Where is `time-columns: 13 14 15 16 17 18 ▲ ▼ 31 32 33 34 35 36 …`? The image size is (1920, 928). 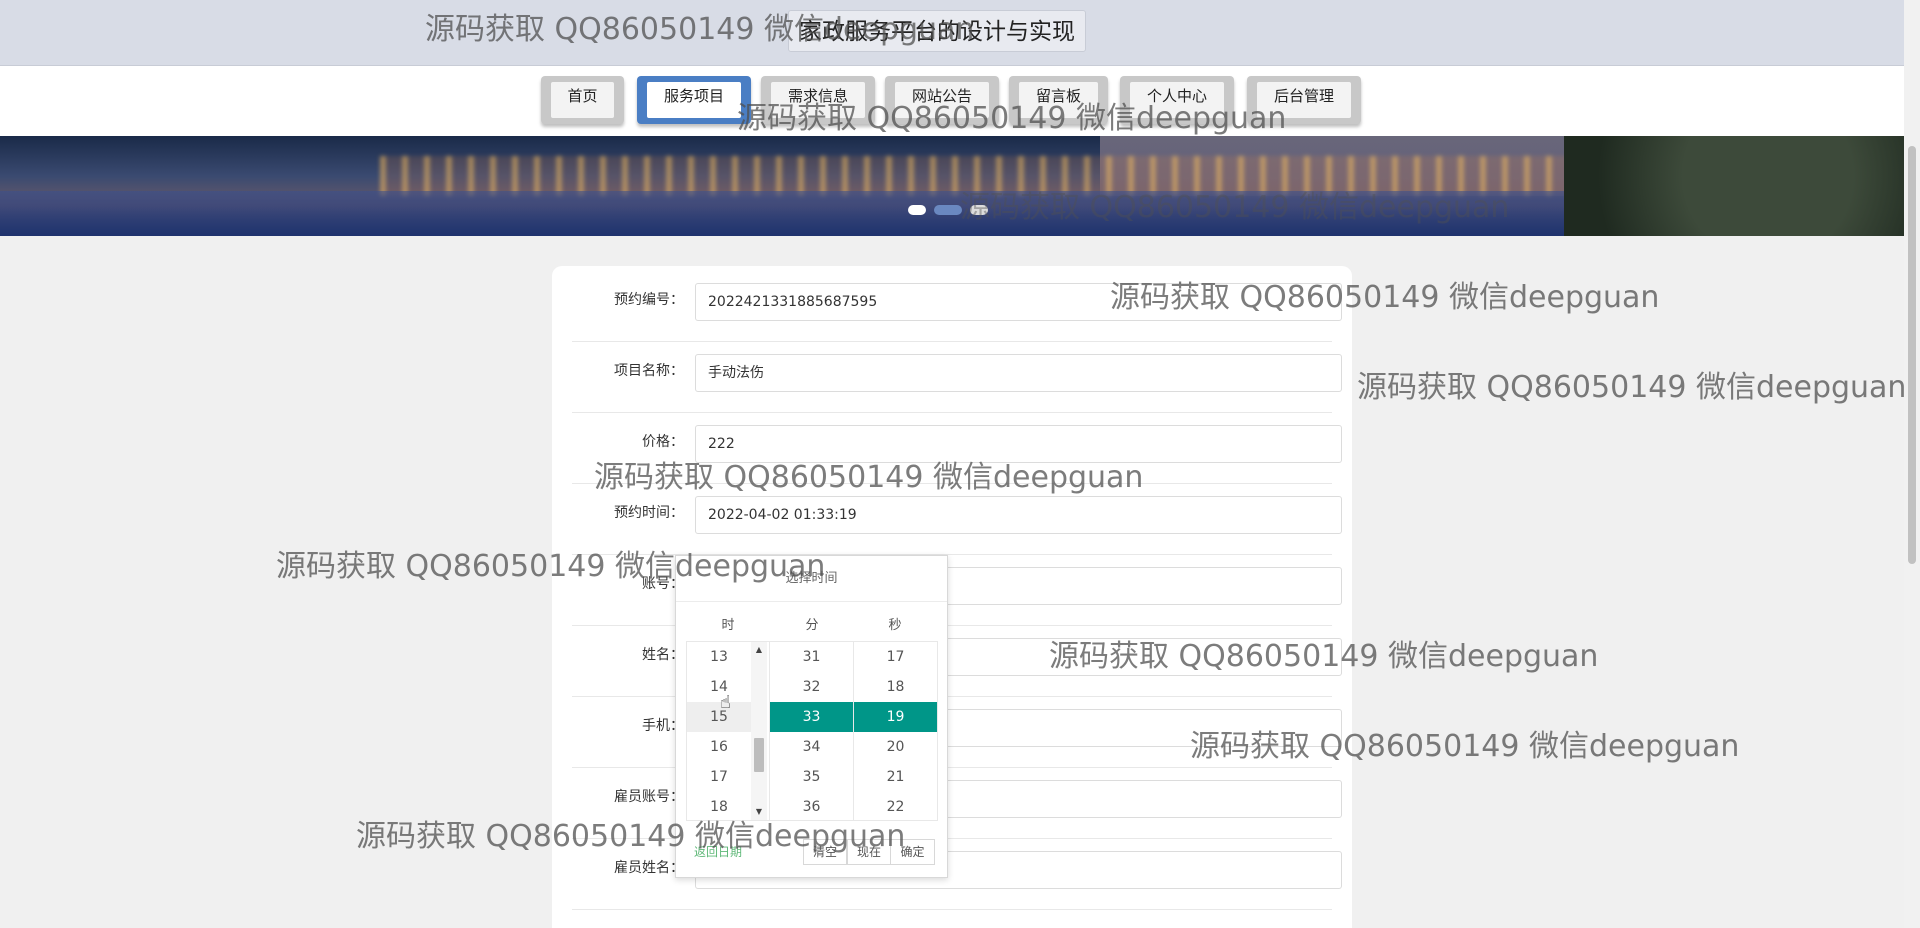
time-columns: 13 14 15 16 17 18 ▲ ▼ 31 32 33 34 35 36 … is located at coordinates (812, 731).